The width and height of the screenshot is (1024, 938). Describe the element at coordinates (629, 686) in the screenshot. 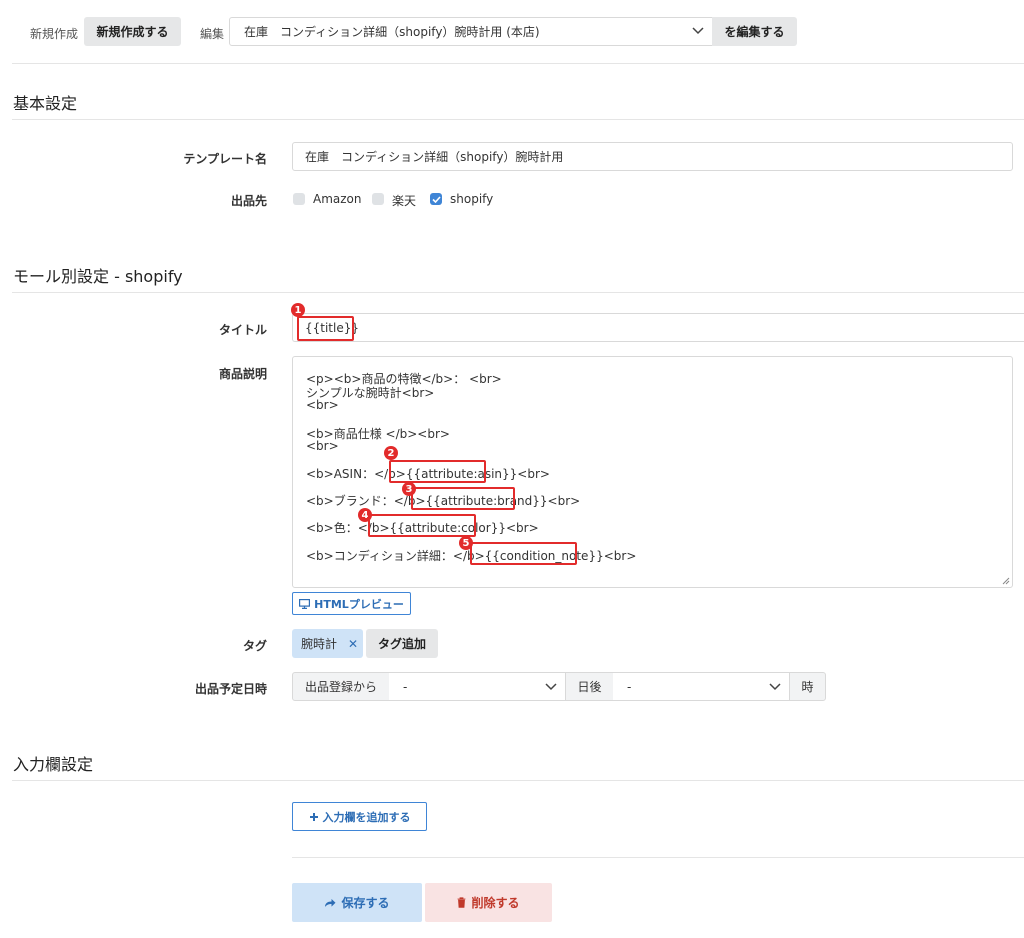

I see `schedule-hour-value: -` at that location.